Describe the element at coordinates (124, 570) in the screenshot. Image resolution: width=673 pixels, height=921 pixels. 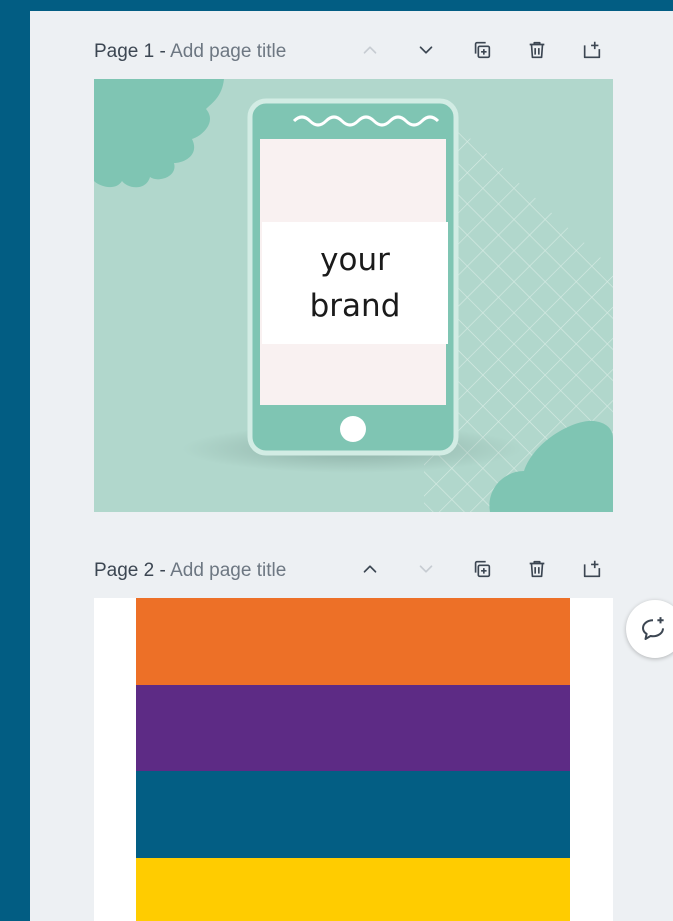
I see `page-2-label: Page 2` at that location.